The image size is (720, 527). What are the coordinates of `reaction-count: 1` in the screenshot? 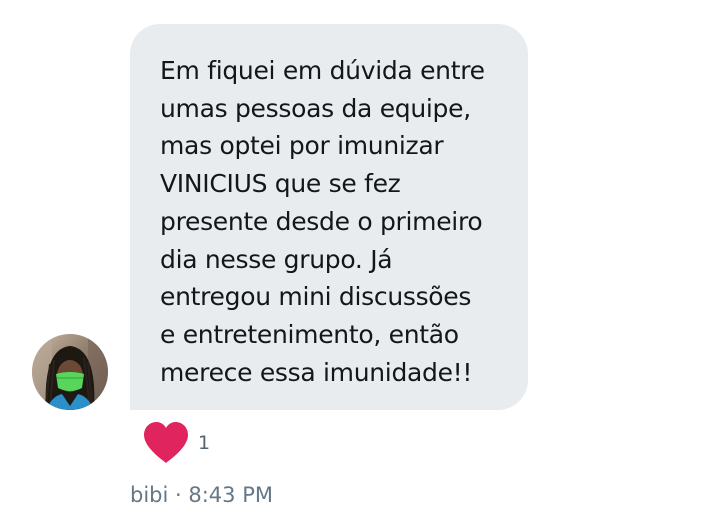 It's located at (204, 443).